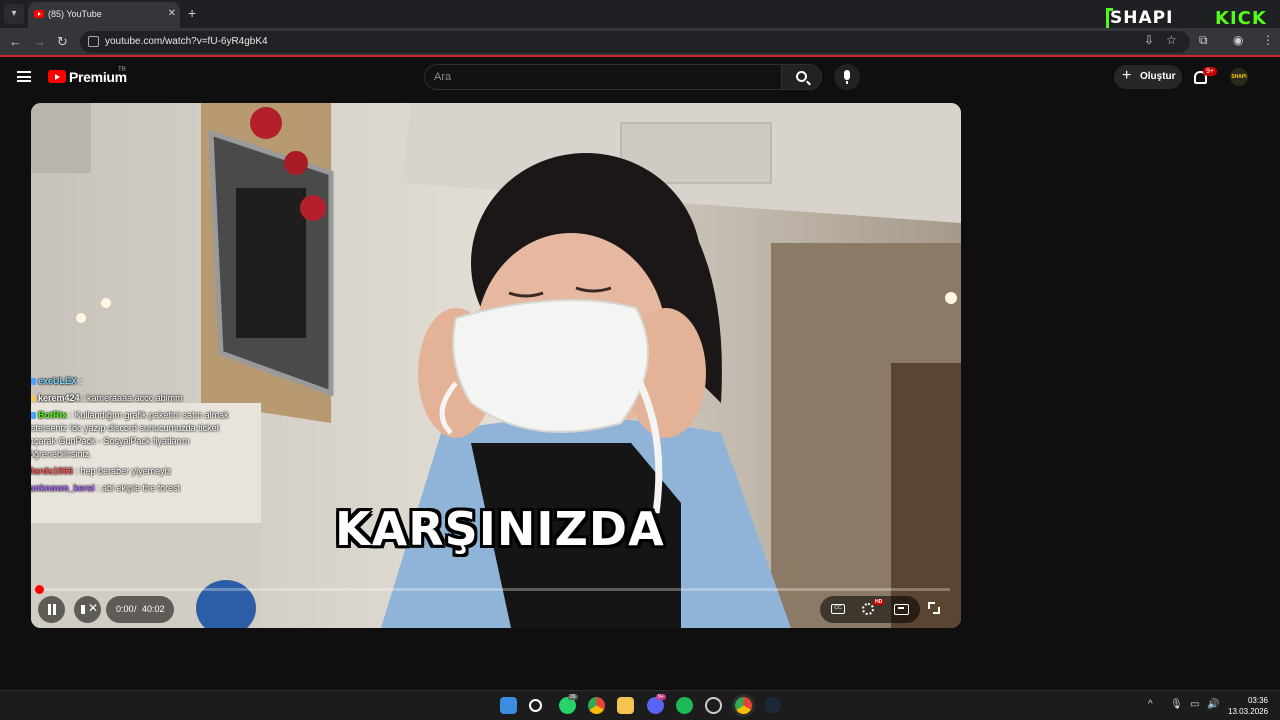 The width and height of the screenshot is (1280, 720). Describe the element at coordinates (1127, 75) in the screenshot. I see `plus-icon: +` at that location.